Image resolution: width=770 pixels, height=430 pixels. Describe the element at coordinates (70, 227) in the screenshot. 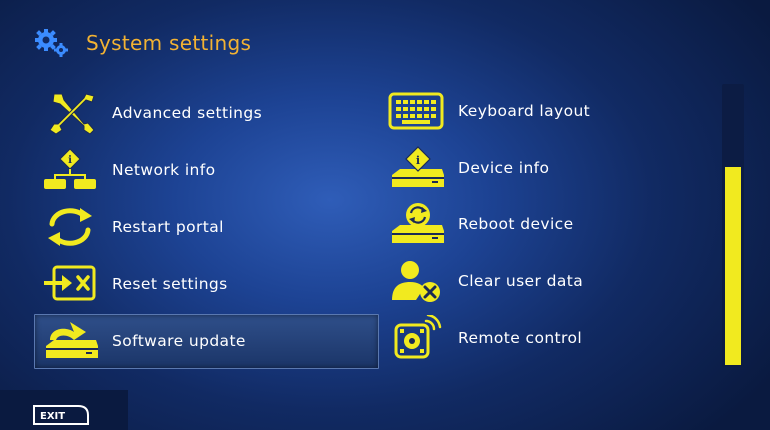

I see `restart-arrows-icon` at that location.